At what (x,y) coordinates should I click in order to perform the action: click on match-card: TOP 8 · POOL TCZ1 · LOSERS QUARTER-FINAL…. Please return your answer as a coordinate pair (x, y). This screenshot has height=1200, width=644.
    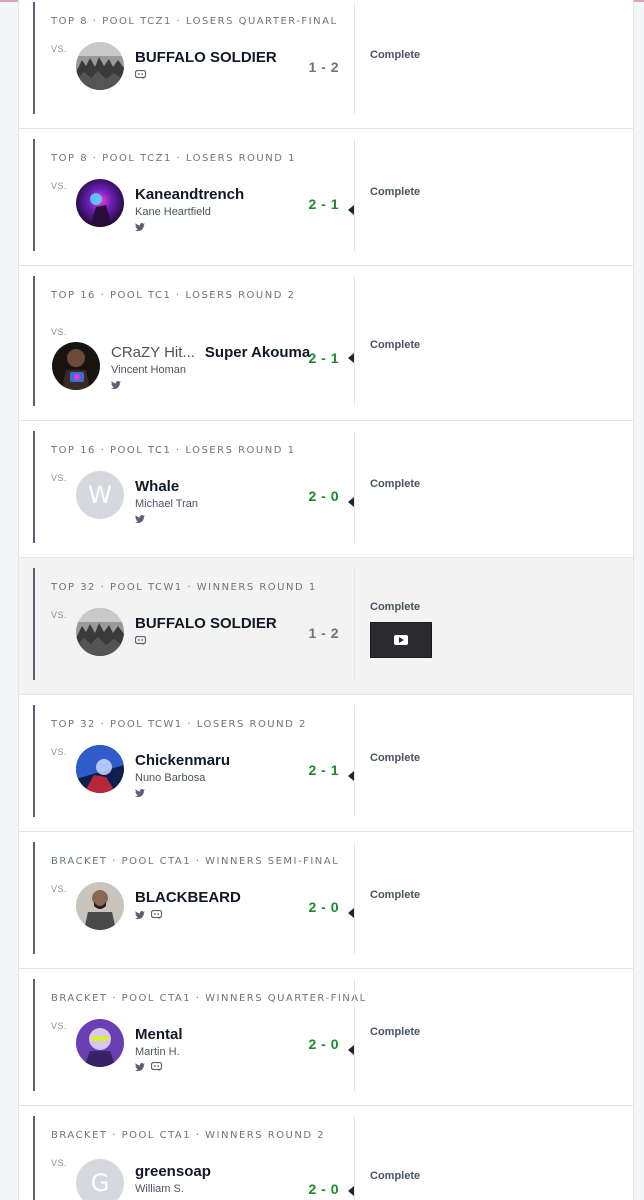
    Looking at the image, I should click on (326, 64).